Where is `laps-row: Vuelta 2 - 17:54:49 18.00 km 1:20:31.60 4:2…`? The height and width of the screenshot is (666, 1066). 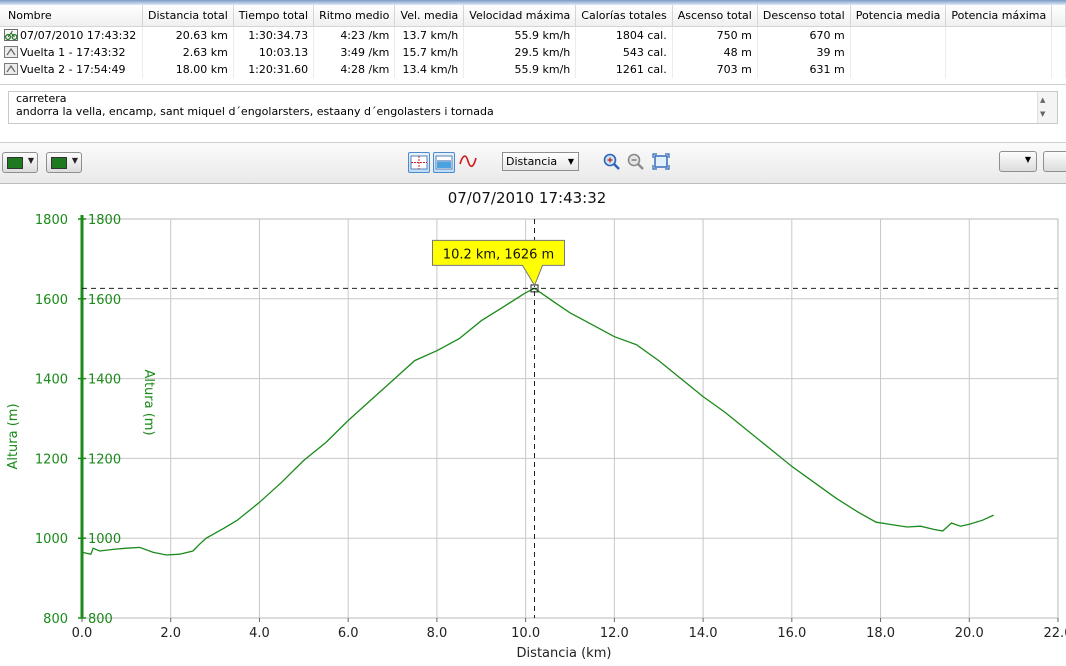 laps-row: Vuelta 2 - 17:54:49 18.00 km 1:20:31.60 4:2… is located at coordinates (533, 69).